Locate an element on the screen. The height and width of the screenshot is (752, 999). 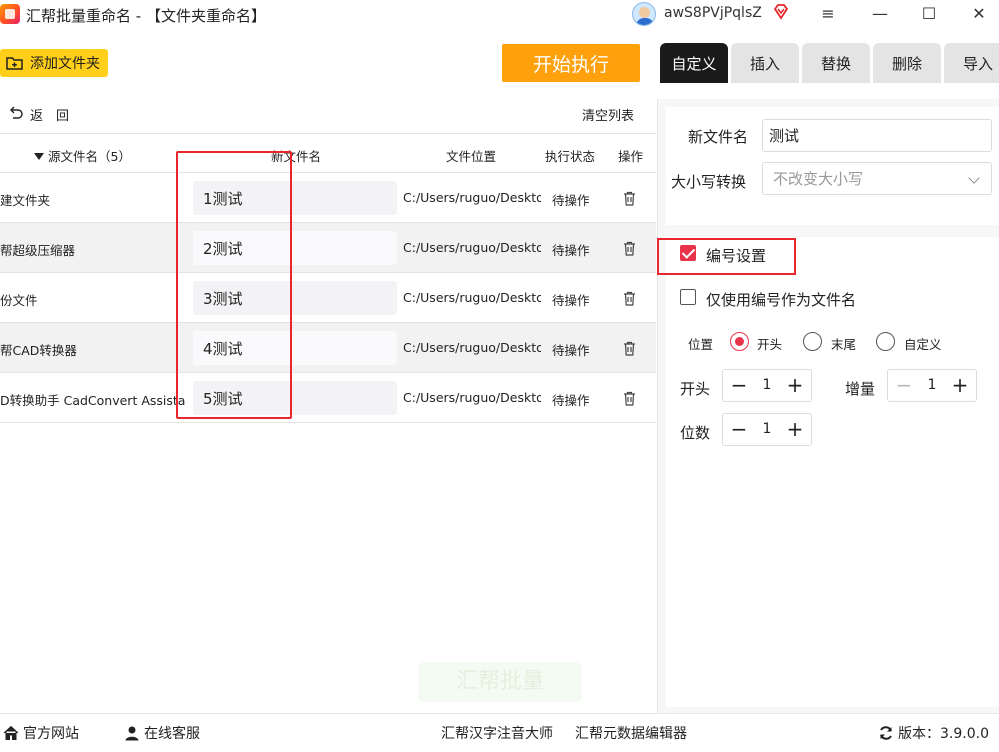
table-row: 帮CAD转换器 4测试 C:/Users/ruguo/Deskto 待操作 is located at coordinates (328, 348).